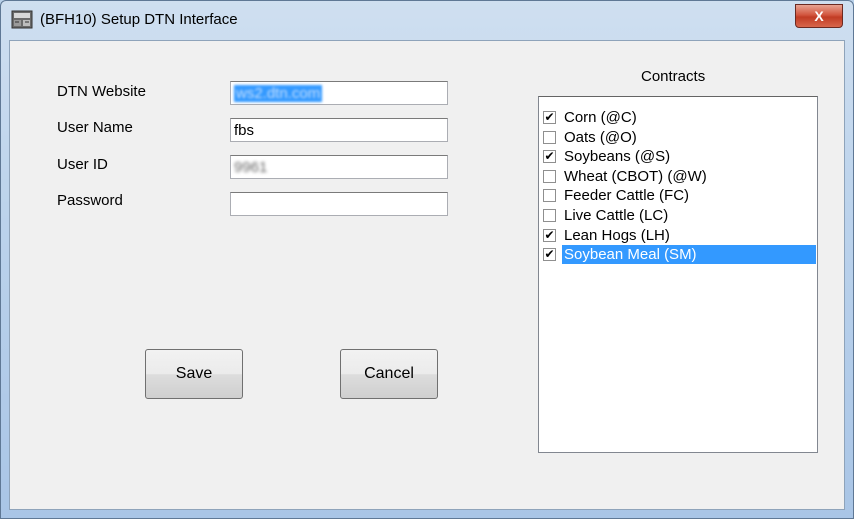  I want to click on website-input: ws2.dtn.com, so click(339, 93).